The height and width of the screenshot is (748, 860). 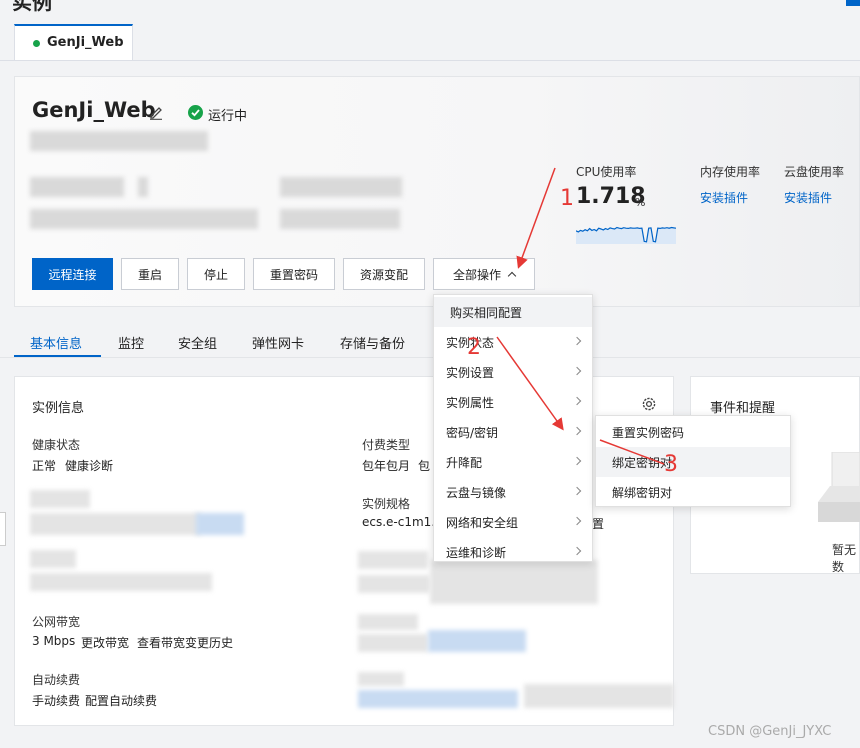 What do you see at coordinates (606, 172) in the screenshot?
I see `cpu-usage-label: CPU使用率` at bounding box center [606, 172].